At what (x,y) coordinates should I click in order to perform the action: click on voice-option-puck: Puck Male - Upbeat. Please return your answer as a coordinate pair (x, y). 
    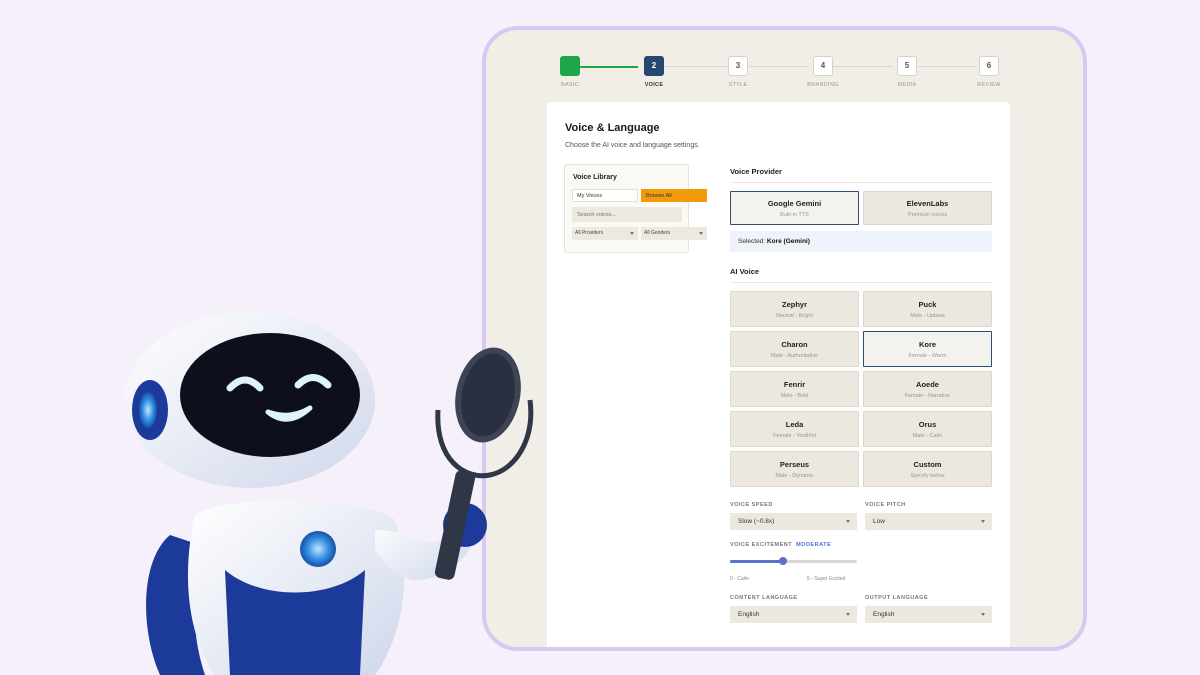
    Looking at the image, I should click on (927, 309).